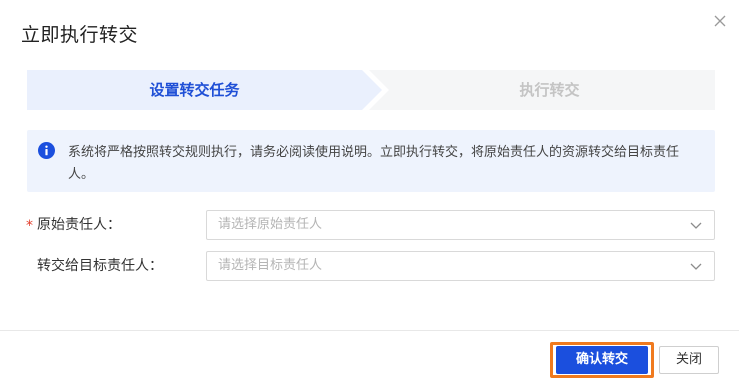 This screenshot has width=739, height=387. Describe the element at coordinates (720, 21) in the screenshot. I see `close-icon` at that location.